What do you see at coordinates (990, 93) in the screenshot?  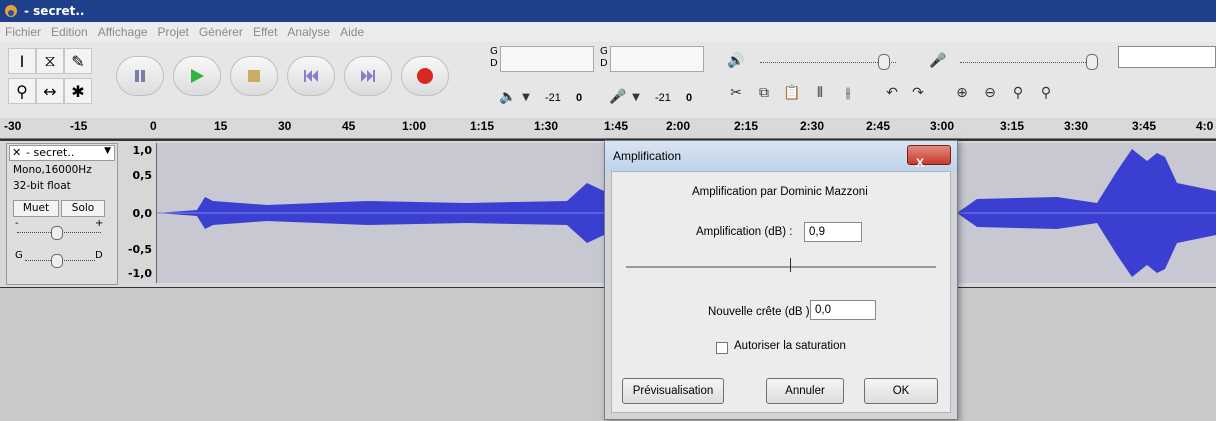 I see `zoom-out-icon: ⊖` at bounding box center [990, 93].